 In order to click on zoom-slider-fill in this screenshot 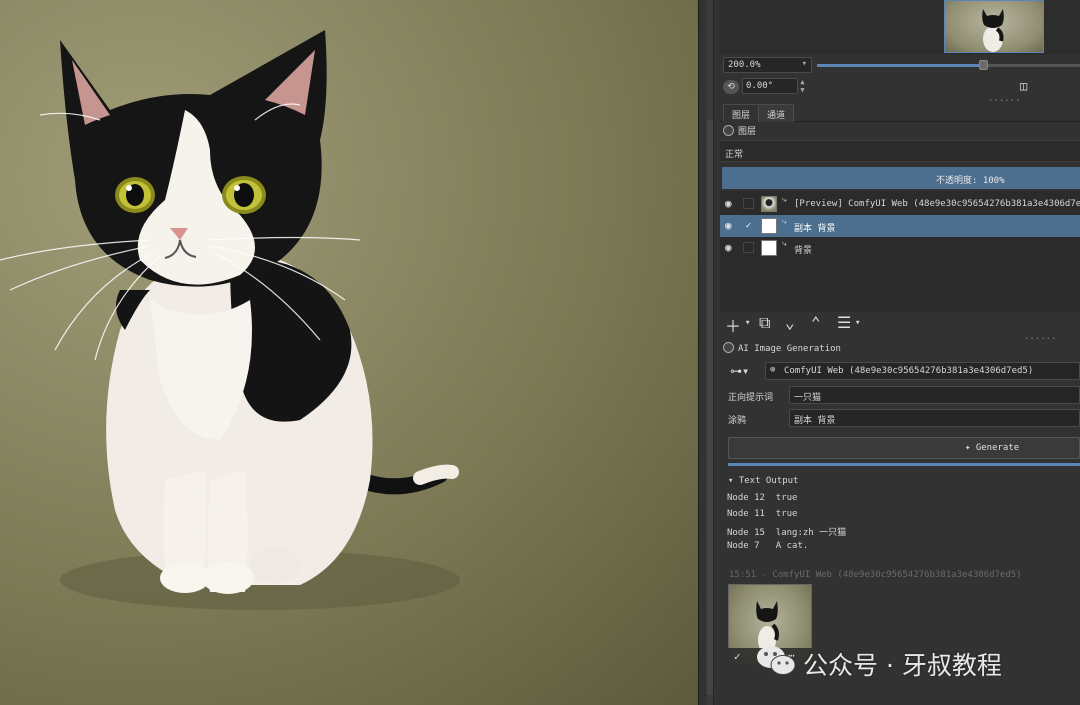, I will do `click(900, 65)`.